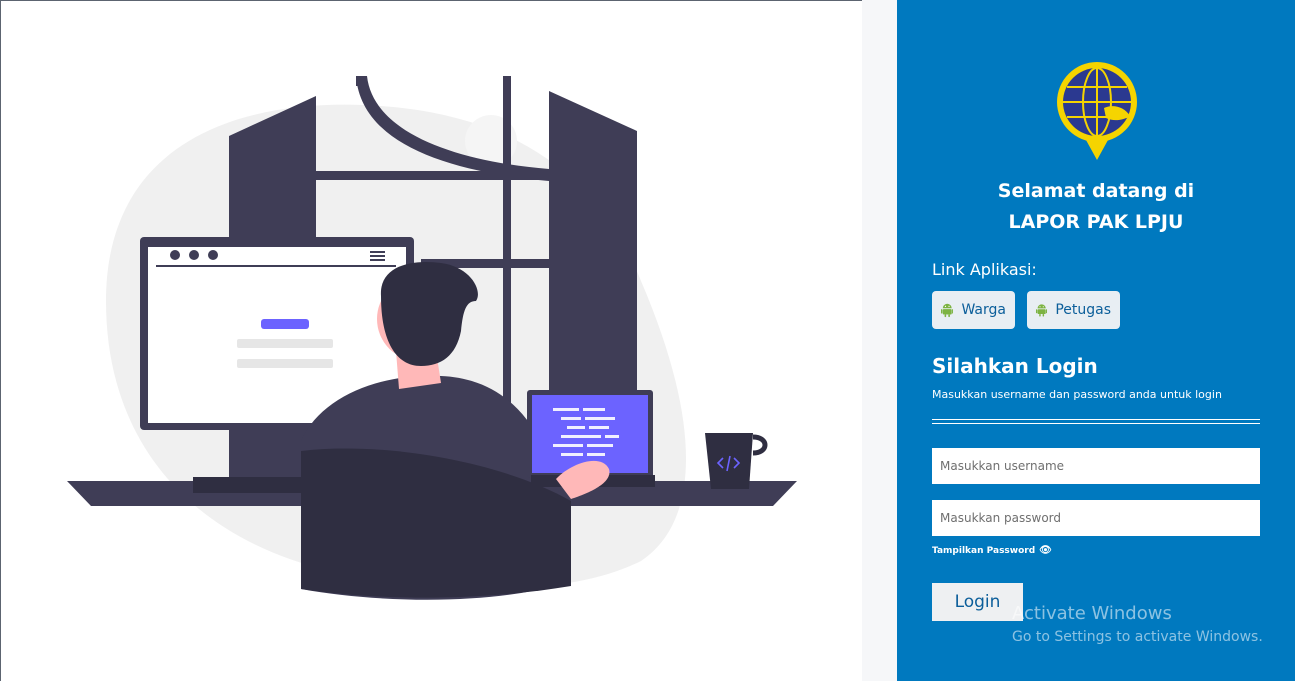  I want to click on ministry-logo, so click(1097, 111).